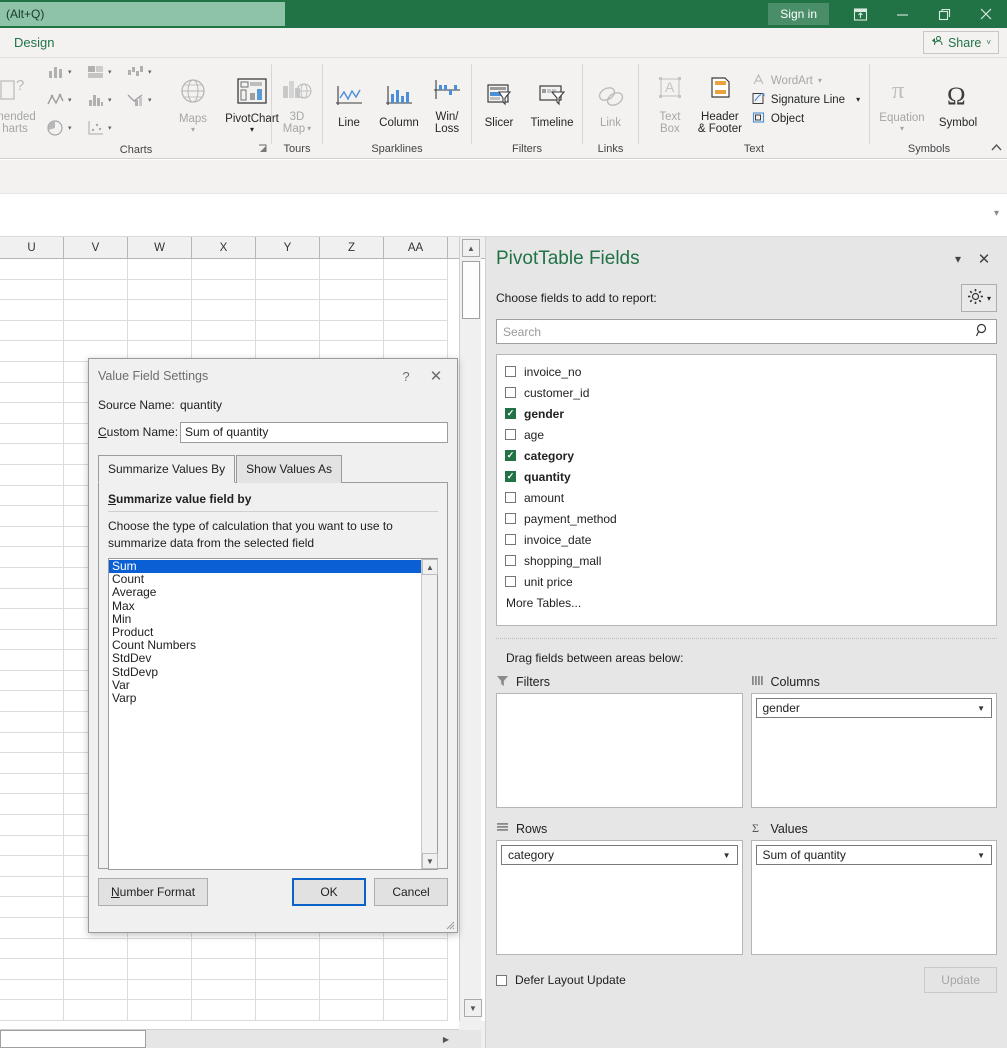 This screenshot has height=1048, width=1007. I want to click on function-list-item: Min, so click(265, 619).